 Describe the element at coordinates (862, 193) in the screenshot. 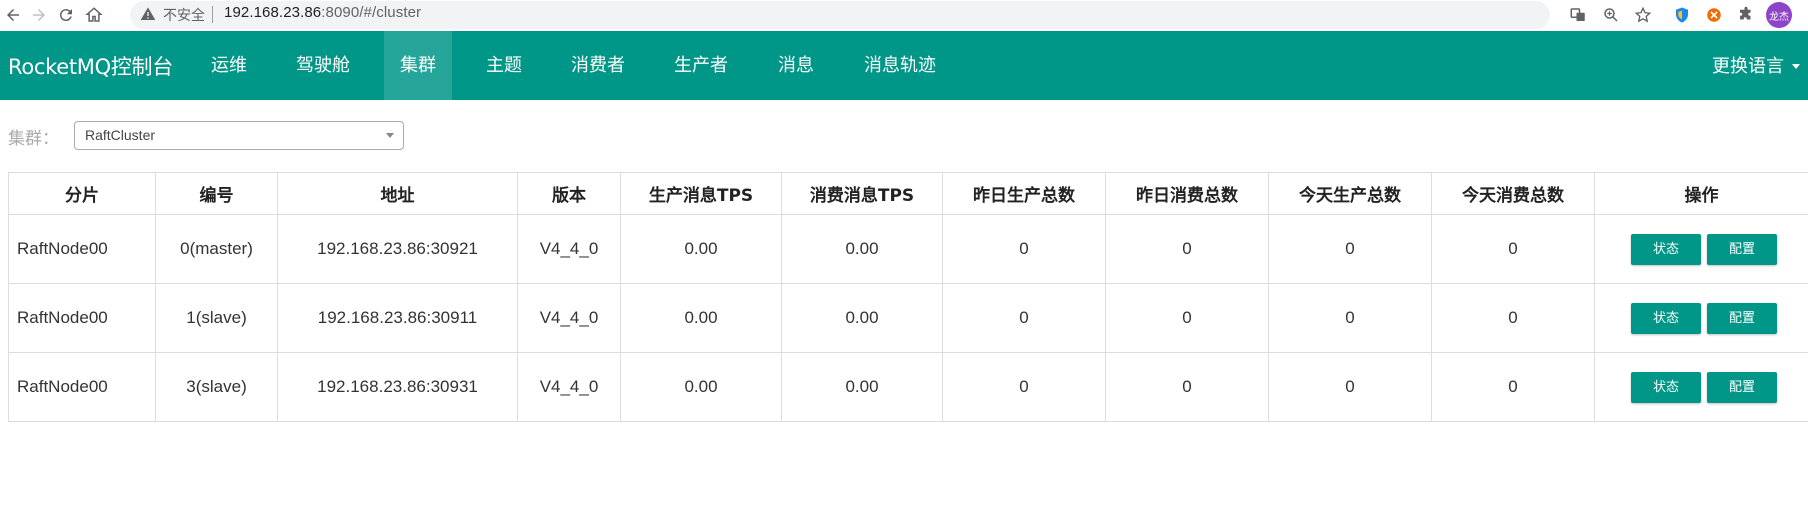

I see `column-header: 消费消息TPS` at that location.